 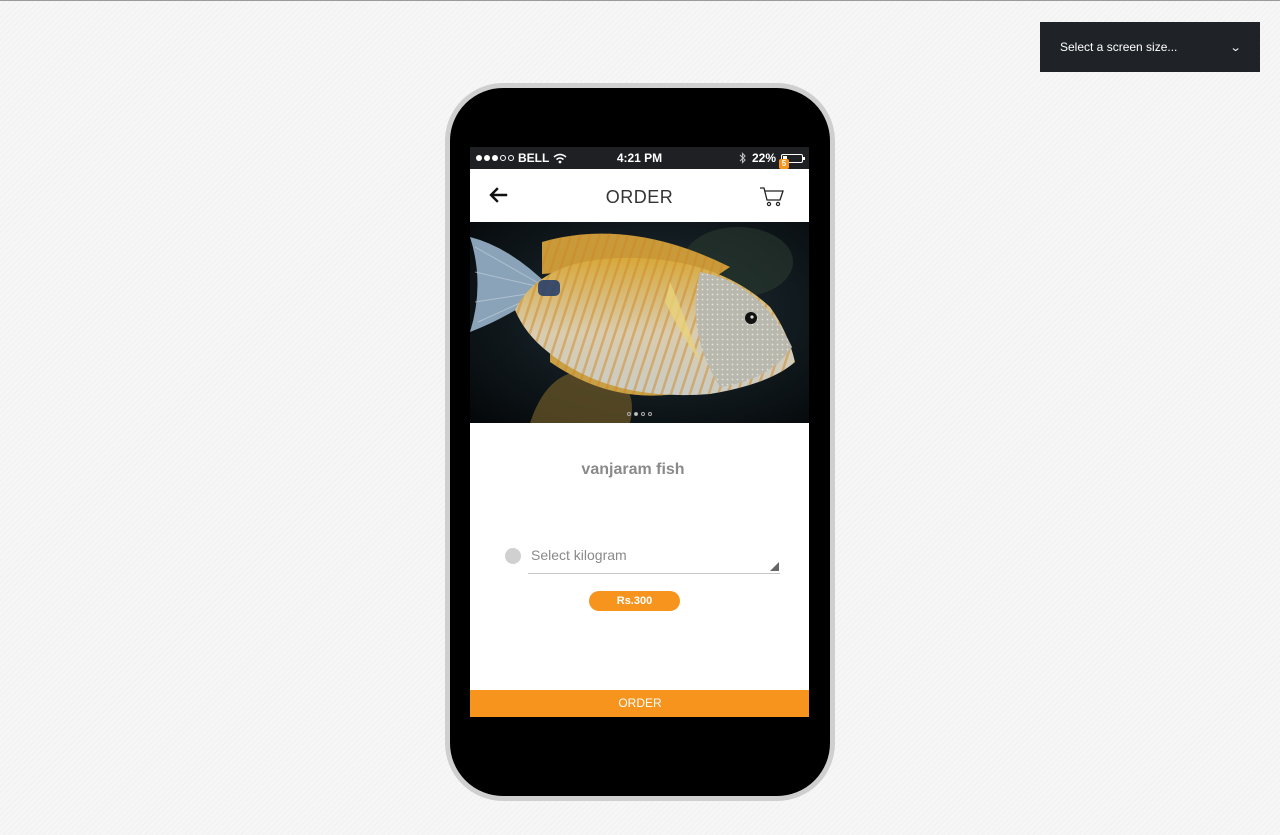 I want to click on order-button: ORDER, so click(x=639, y=703).